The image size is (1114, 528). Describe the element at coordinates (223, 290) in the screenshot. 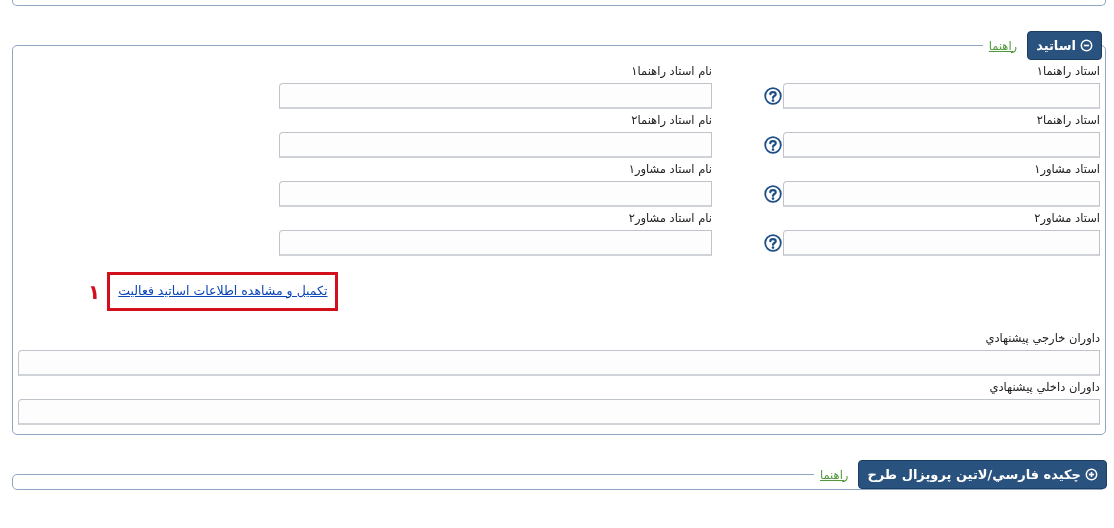

I see `activity-link: تکميل و مشاهده اطلاعات اساتيد فعاليت` at that location.